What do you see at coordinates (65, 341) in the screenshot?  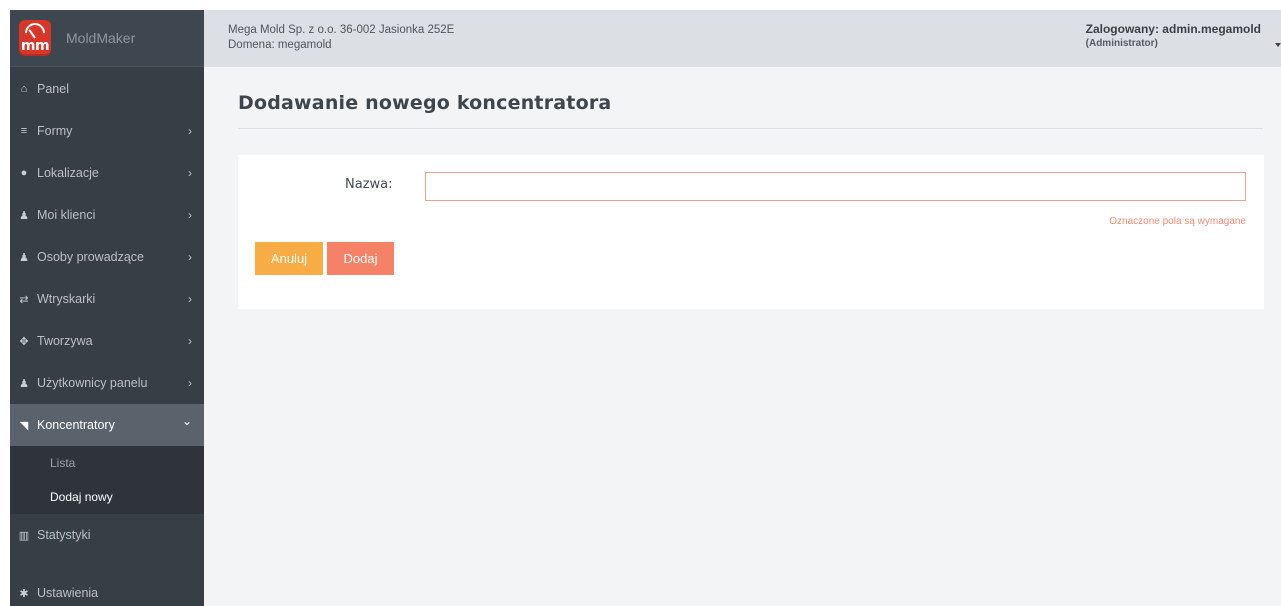 I see `sidebar-item-label: Tworzywa` at bounding box center [65, 341].